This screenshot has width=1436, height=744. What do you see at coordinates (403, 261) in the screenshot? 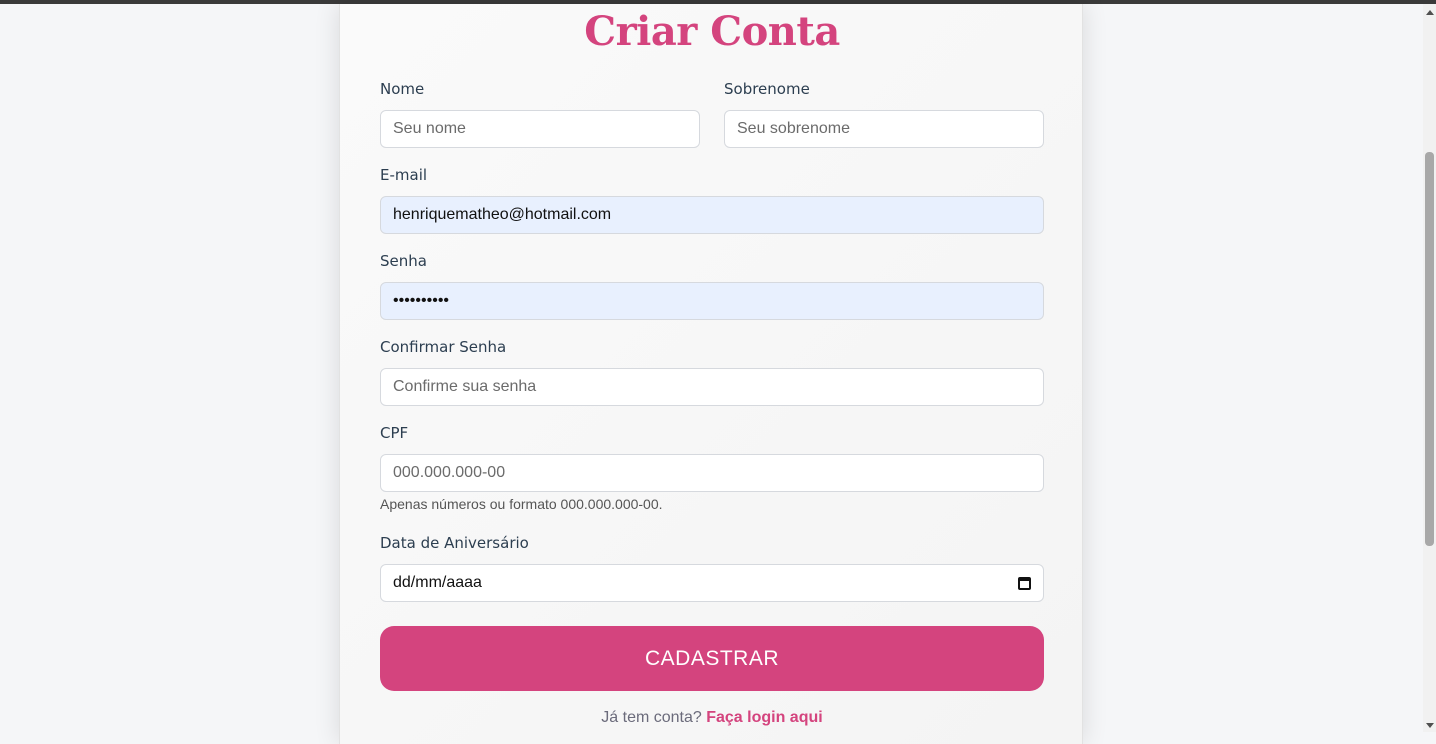
I see `senha-label: Senha` at bounding box center [403, 261].